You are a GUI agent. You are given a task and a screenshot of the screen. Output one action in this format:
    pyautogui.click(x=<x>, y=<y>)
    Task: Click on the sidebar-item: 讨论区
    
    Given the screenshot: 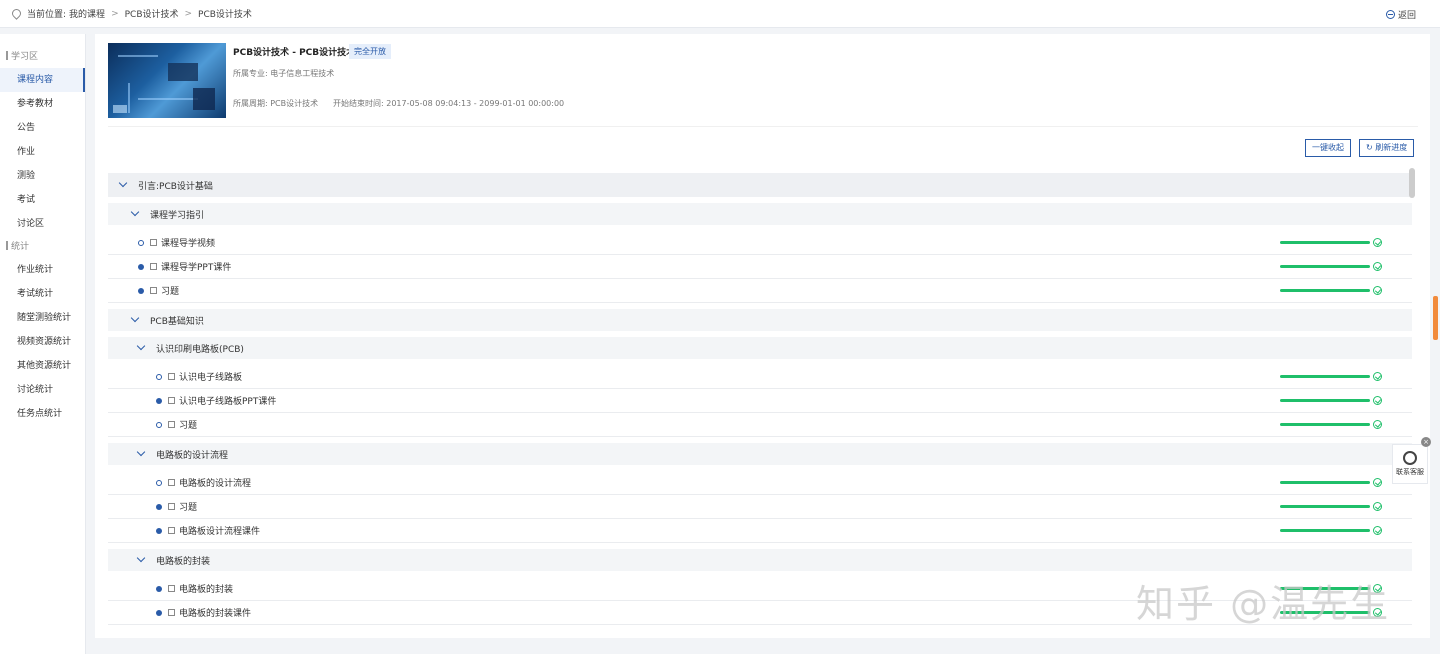 What is the action you would take?
    pyautogui.click(x=42, y=224)
    